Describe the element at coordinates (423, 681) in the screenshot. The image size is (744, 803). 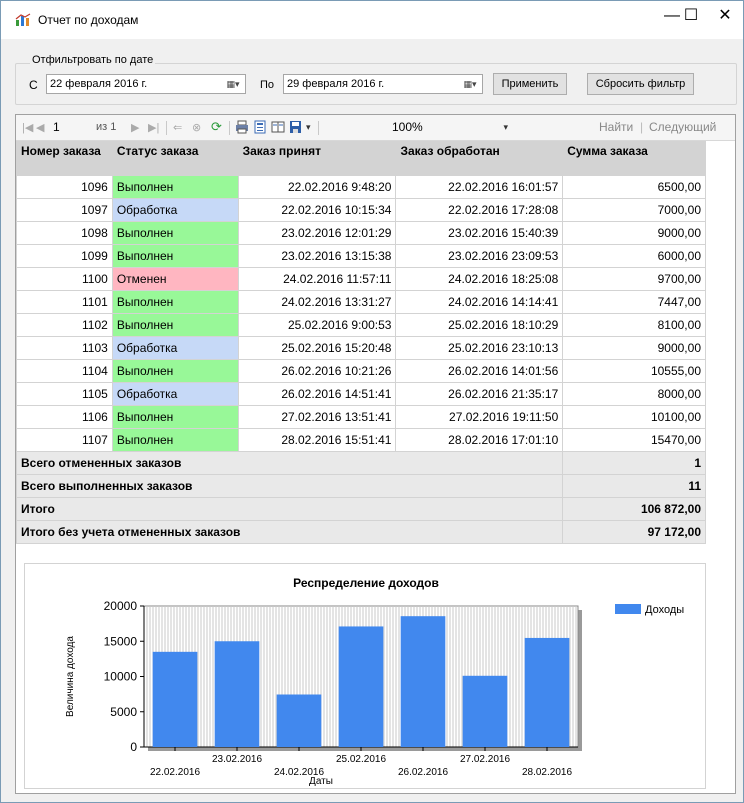
I see `bar` at that location.